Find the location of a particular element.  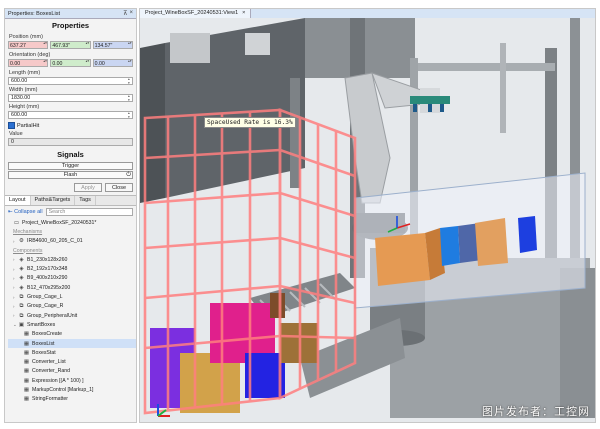

tree-item-label: SmartBoxes is located at coordinates (41, 324).